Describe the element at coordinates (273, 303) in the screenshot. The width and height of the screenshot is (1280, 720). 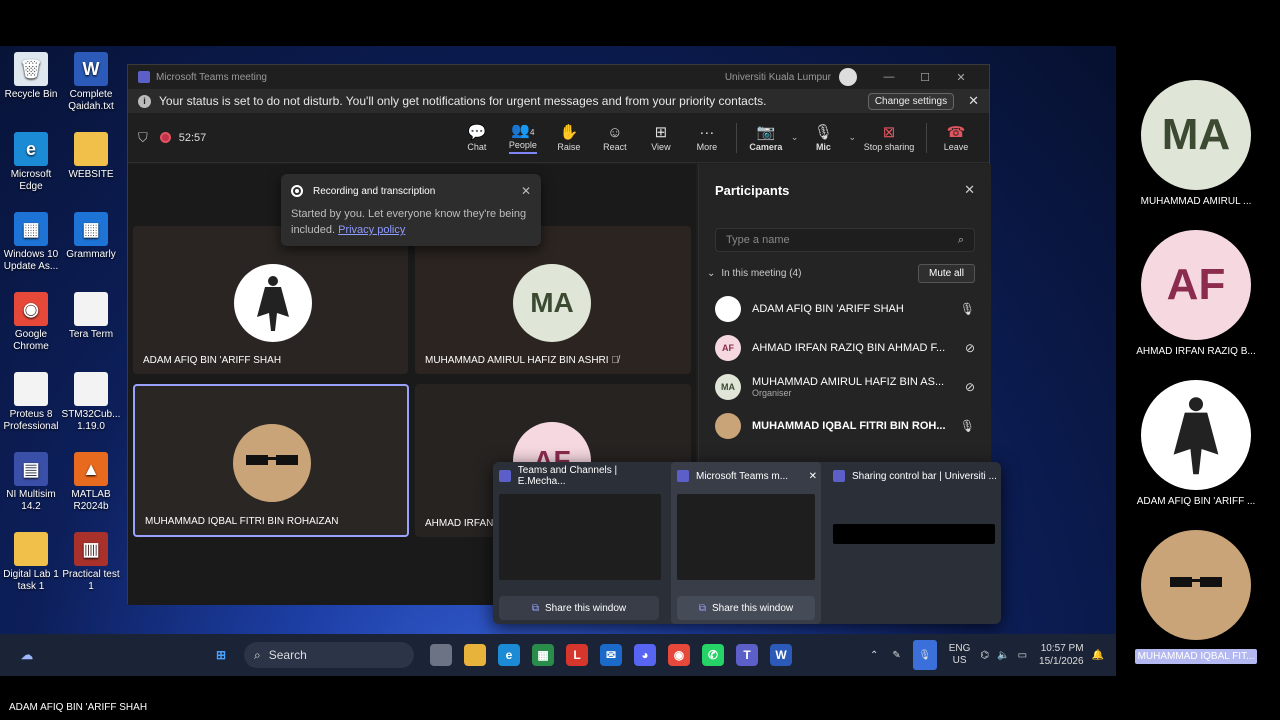
I see `avatar` at that location.